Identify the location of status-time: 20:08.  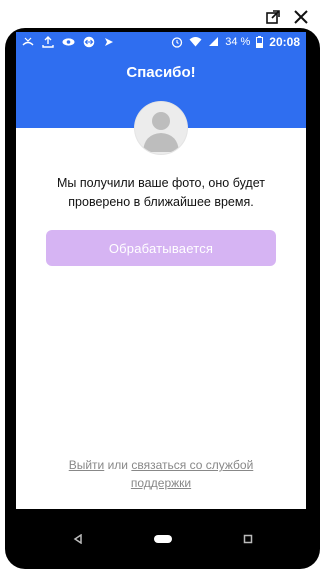
(284, 41).